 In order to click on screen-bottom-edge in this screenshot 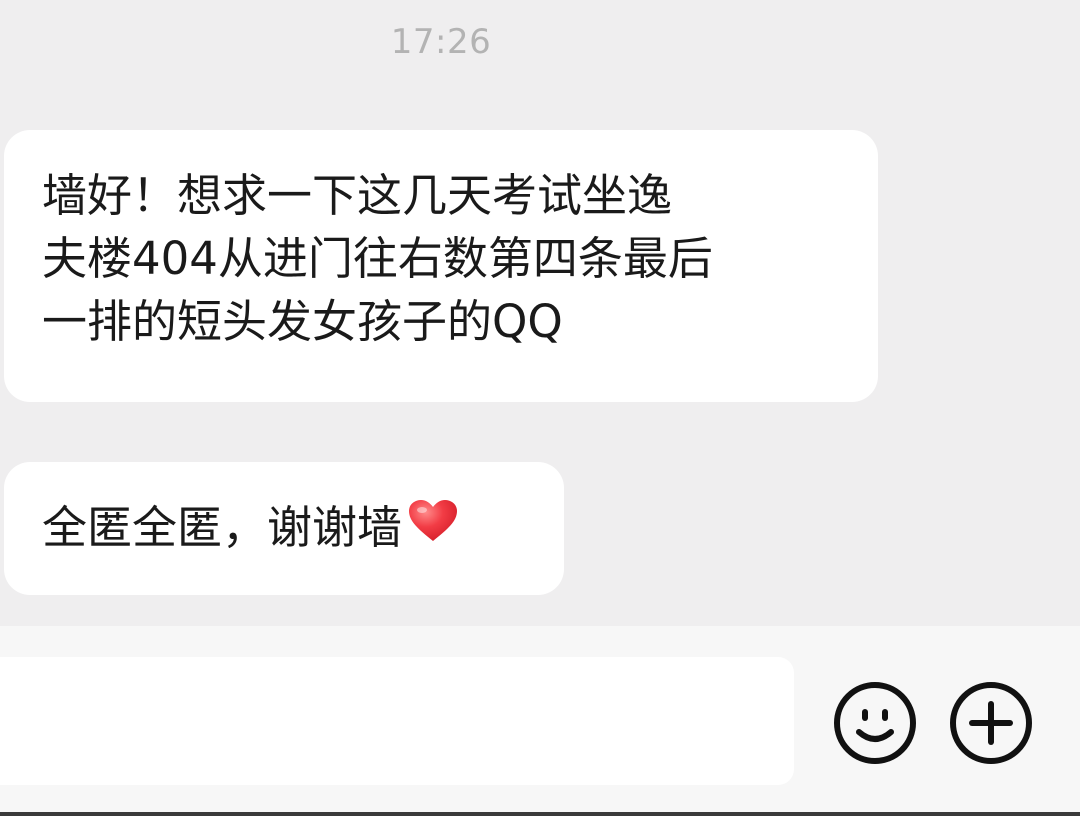, I will do `click(540, 814)`.